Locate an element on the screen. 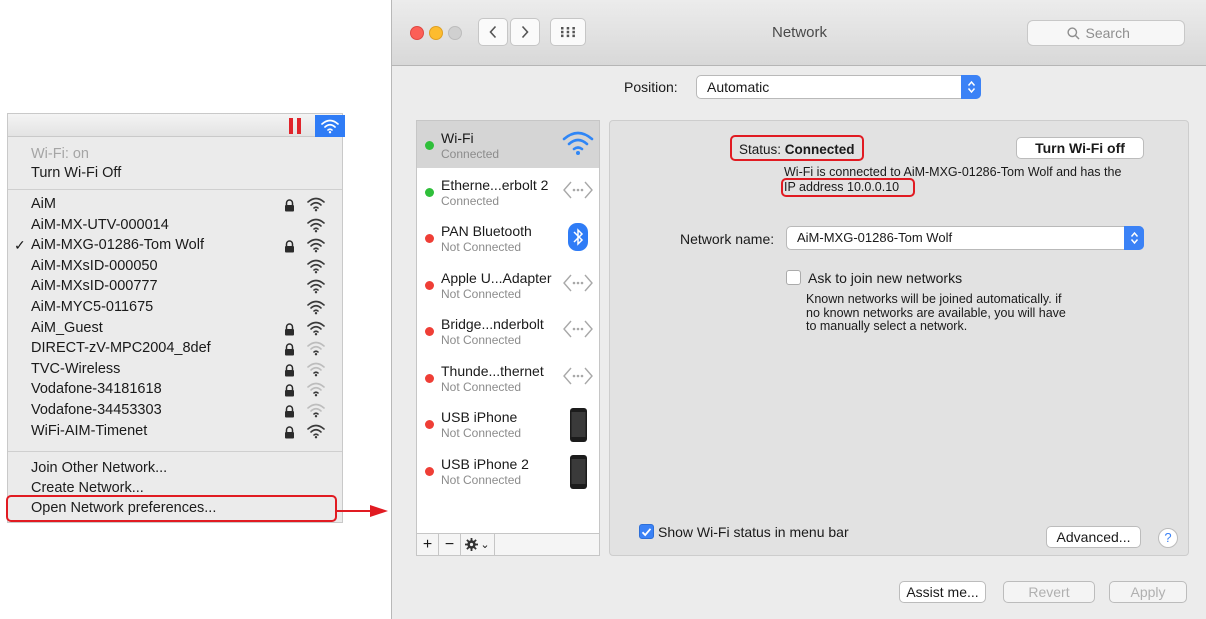  help-button: ? is located at coordinates (1168, 538).